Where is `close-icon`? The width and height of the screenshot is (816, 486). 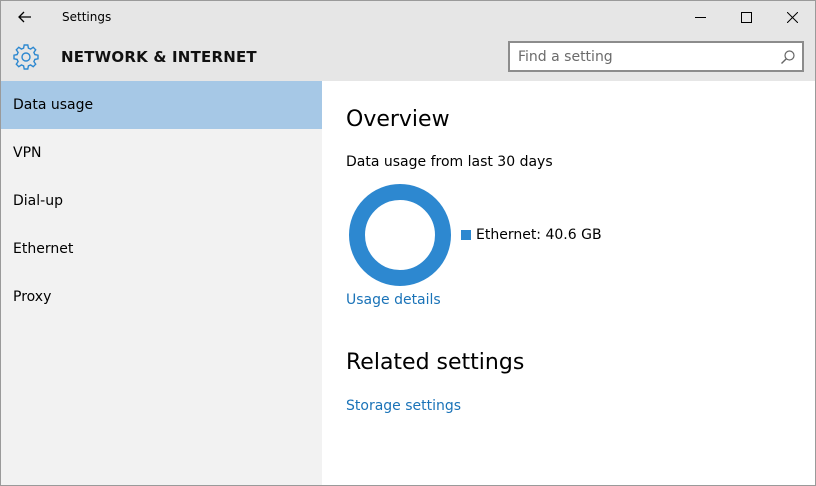
close-icon is located at coordinates (792, 17).